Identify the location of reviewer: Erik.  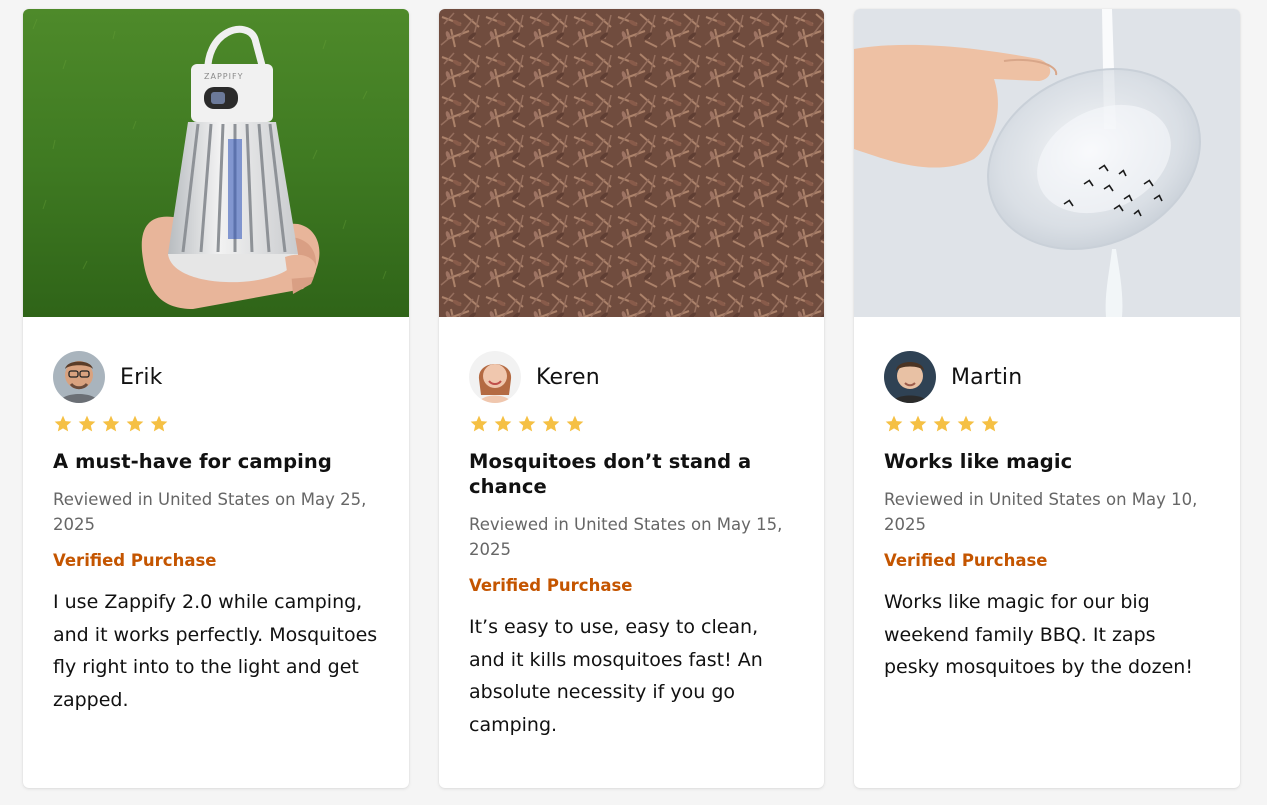
(216, 377).